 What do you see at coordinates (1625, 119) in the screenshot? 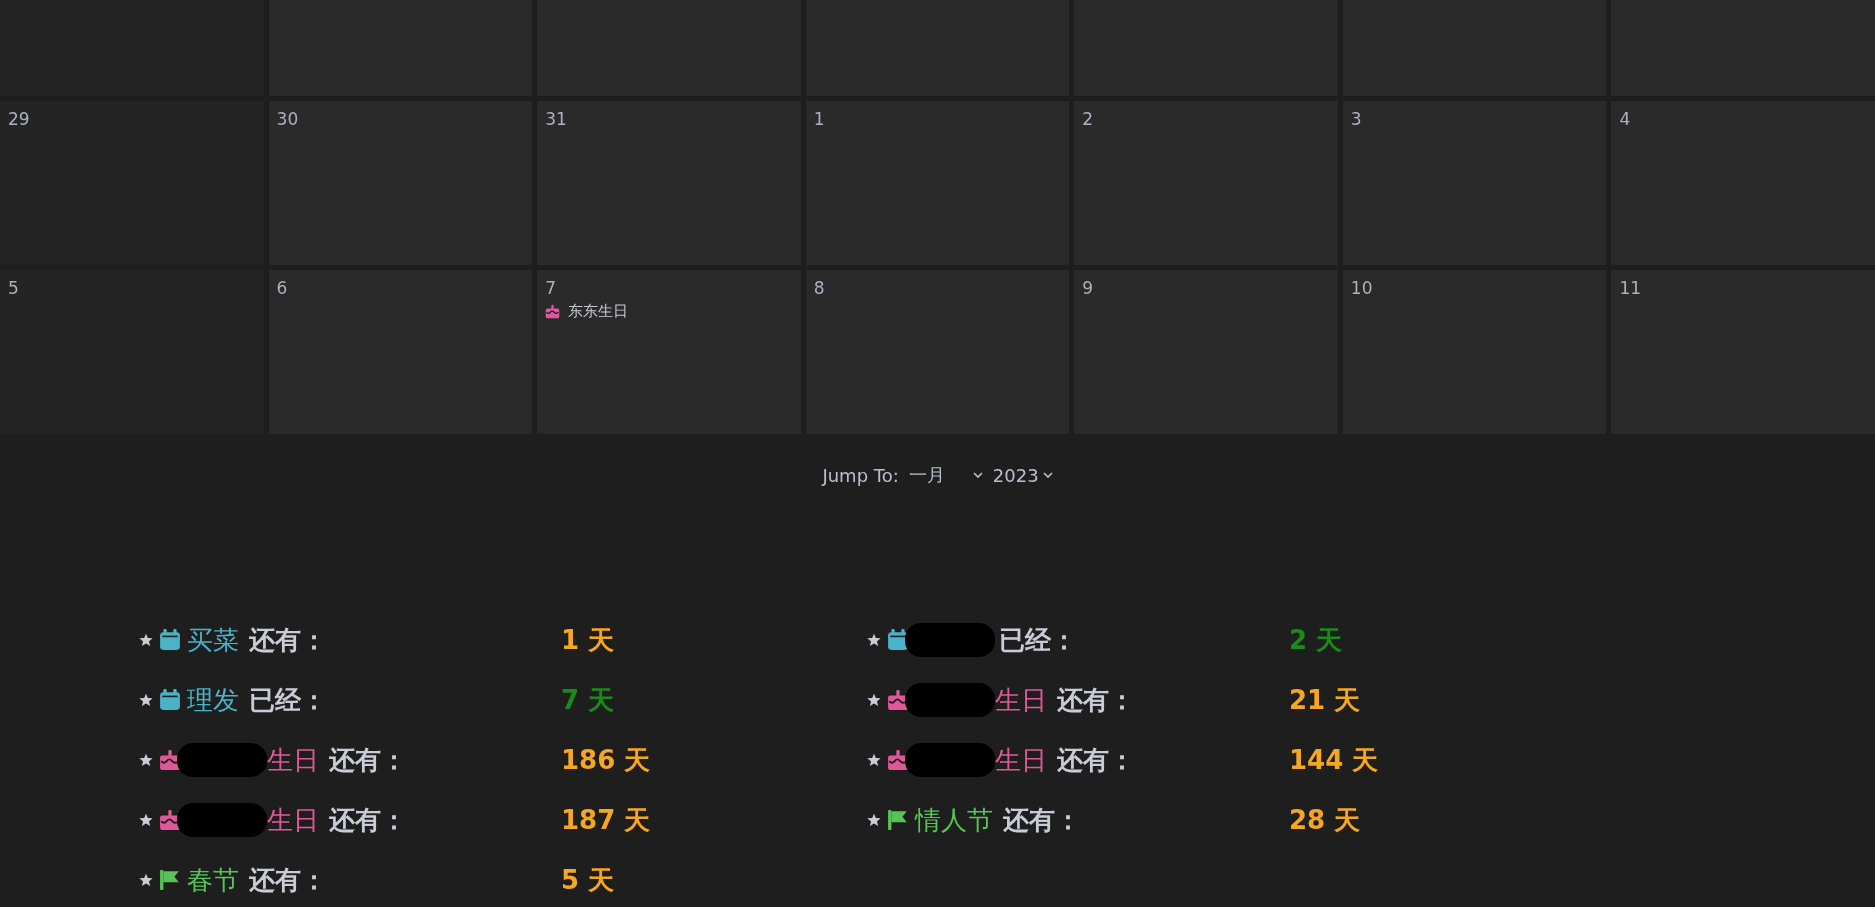
I see `date-number: 4` at bounding box center [1625, 119].